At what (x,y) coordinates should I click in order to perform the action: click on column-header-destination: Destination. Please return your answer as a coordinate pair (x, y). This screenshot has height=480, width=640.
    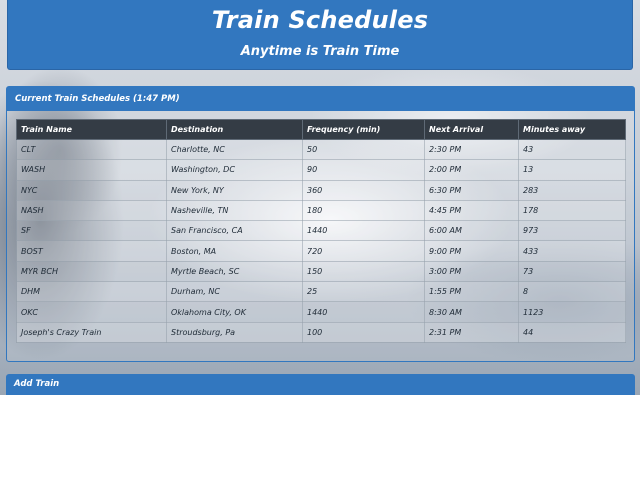
    Looking at the image, I should click on (234, 129).